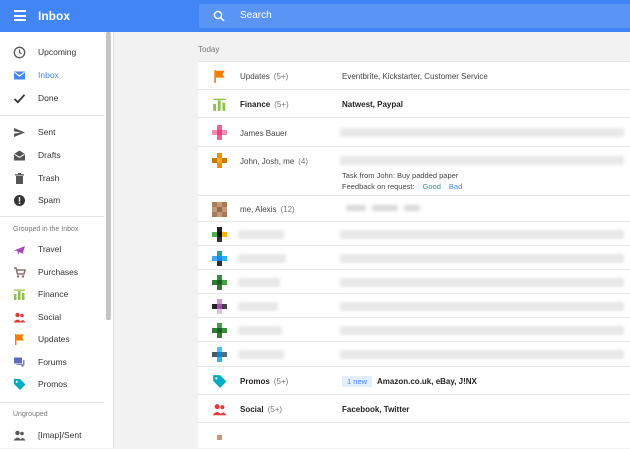  Describe the element at coordinates (52, 178) in the screenshot. I see `sidebar-item-trash: Trash` at that location.